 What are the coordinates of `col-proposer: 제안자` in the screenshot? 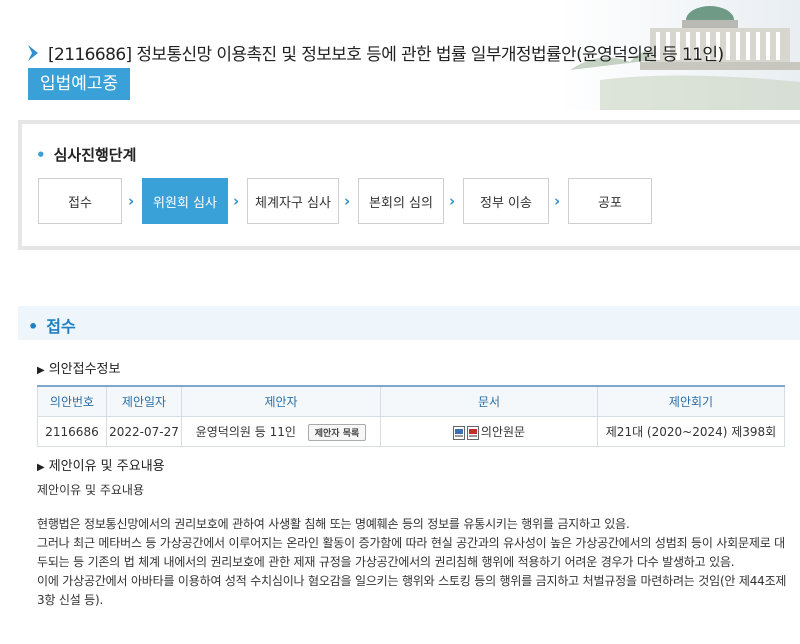 It's located at (281, 401).